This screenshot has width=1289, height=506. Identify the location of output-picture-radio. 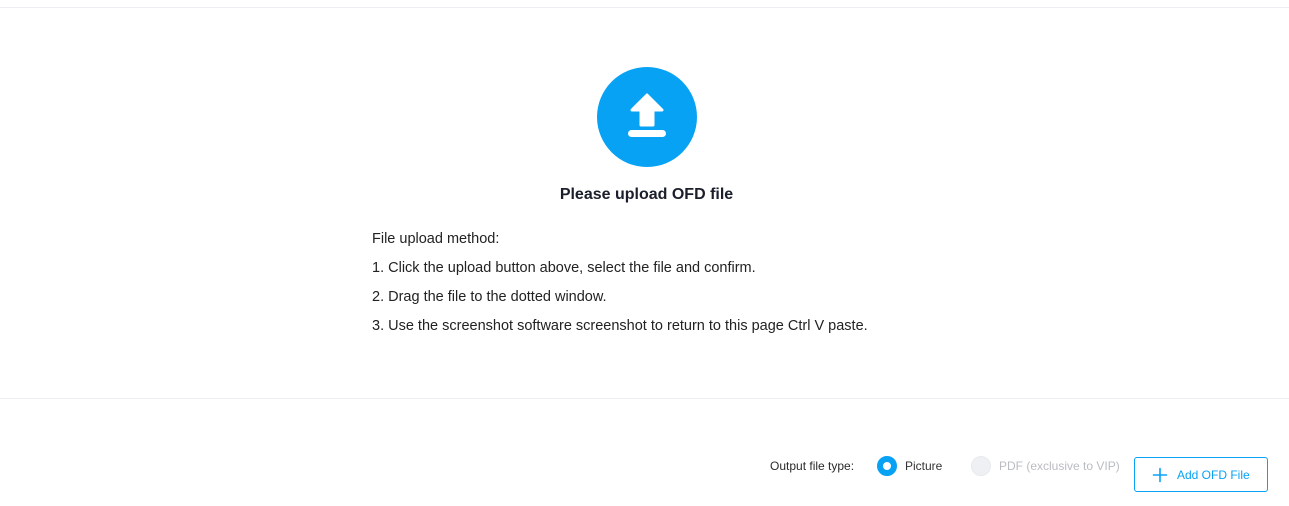
(887, 466).